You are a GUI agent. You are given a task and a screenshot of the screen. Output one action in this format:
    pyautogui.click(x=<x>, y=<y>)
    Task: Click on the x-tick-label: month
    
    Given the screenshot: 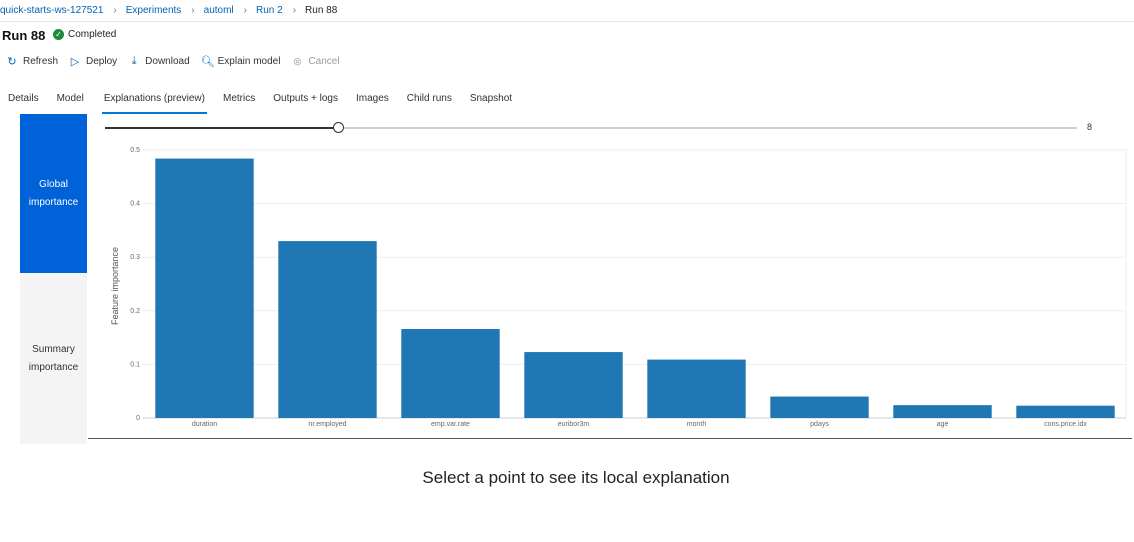 What is the action you would take?
    pyautogui.click(x=697, y=424)
    